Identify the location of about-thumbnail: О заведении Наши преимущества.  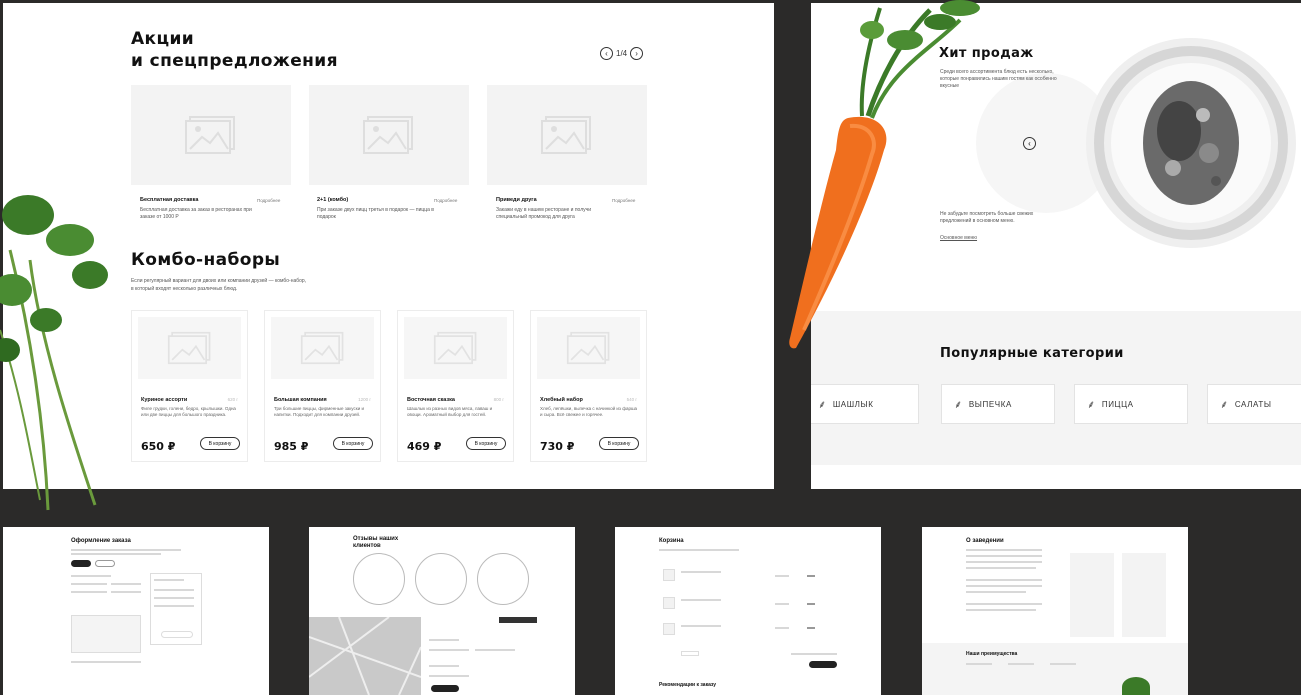
(1055, 611).